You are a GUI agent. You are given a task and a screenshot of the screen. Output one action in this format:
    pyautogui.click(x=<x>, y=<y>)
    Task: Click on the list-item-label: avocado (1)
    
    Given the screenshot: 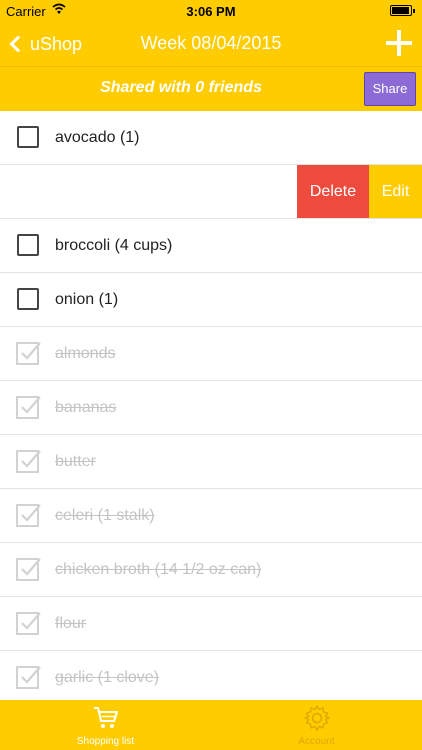 What is the action you would take?
    pyautogui.click(x=97, y=137)
    